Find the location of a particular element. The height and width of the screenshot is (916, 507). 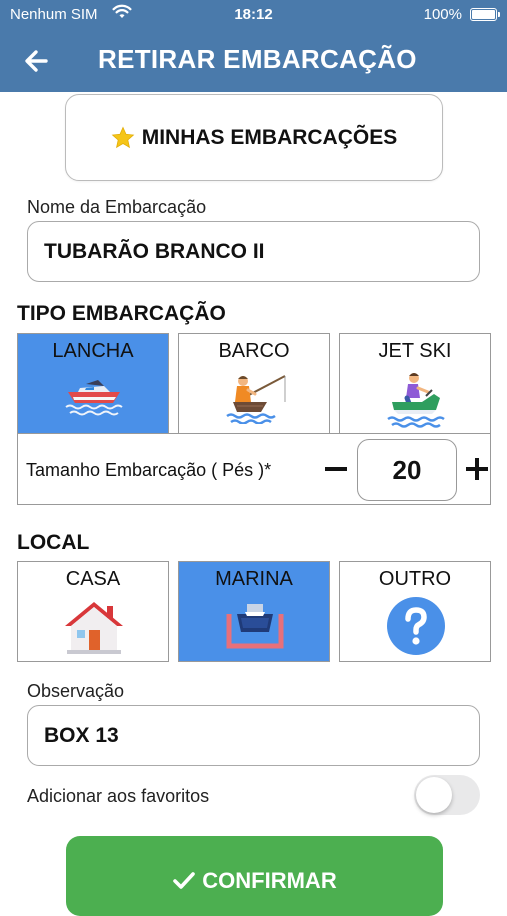

status-bar: Nenhum SIM 18:12 100% is located at coordinates (253, 15).